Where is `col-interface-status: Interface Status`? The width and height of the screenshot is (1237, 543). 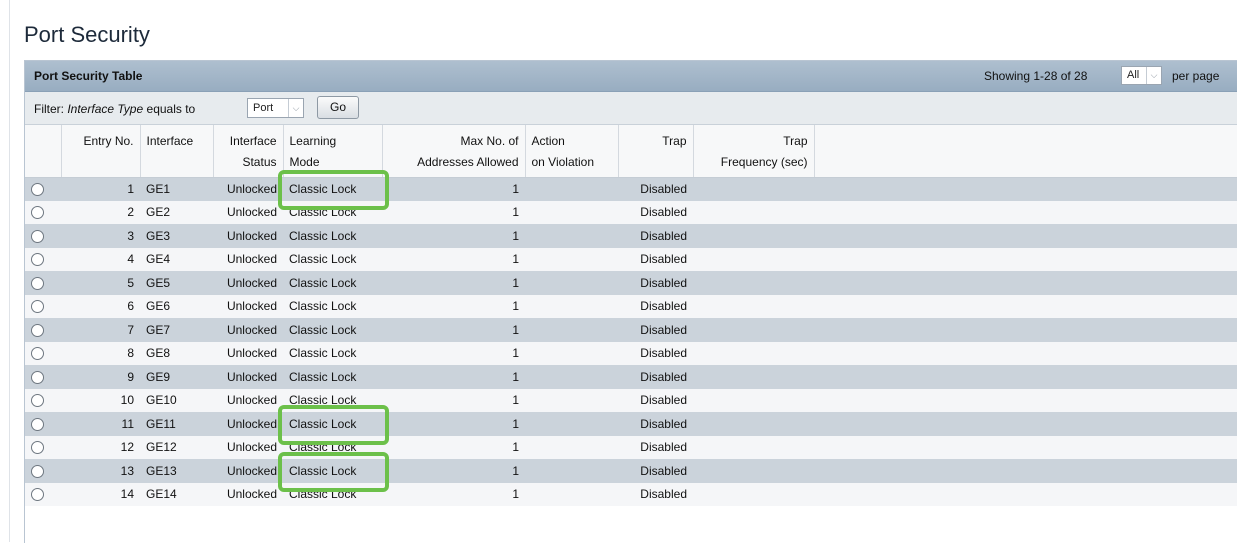 col-interface-status: Interface Status is located at coordinates (248, 151).